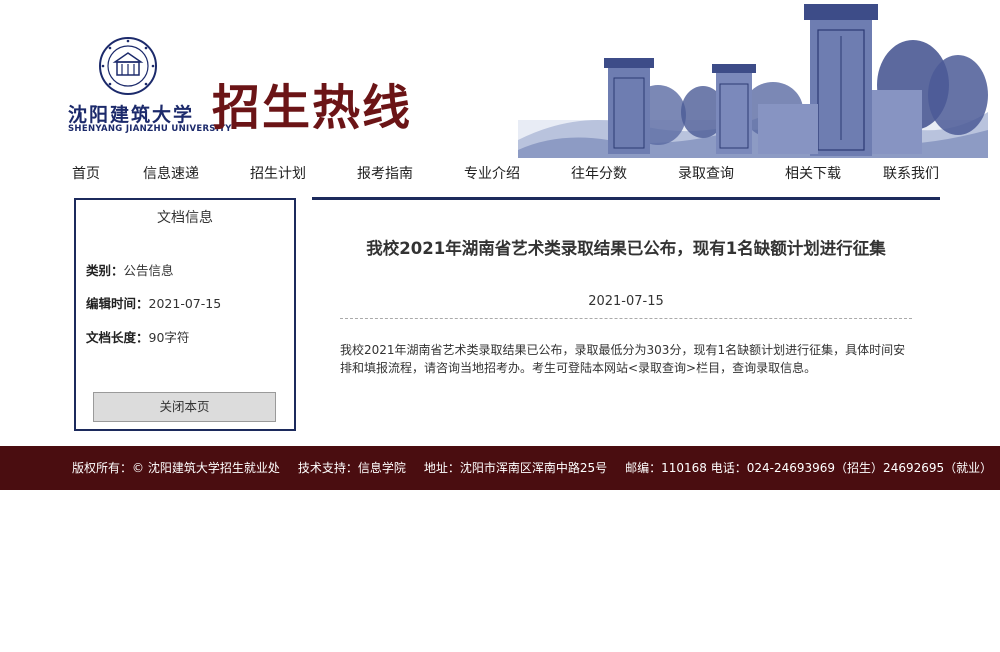 Image resolution: width=1000 pixels, height=652 pixels. Describe the element at coordinates (176, 468) in the screenshot. I see `footer-copyright: 版权所有：© 沈阳建筑大学招生就业处` at that location.